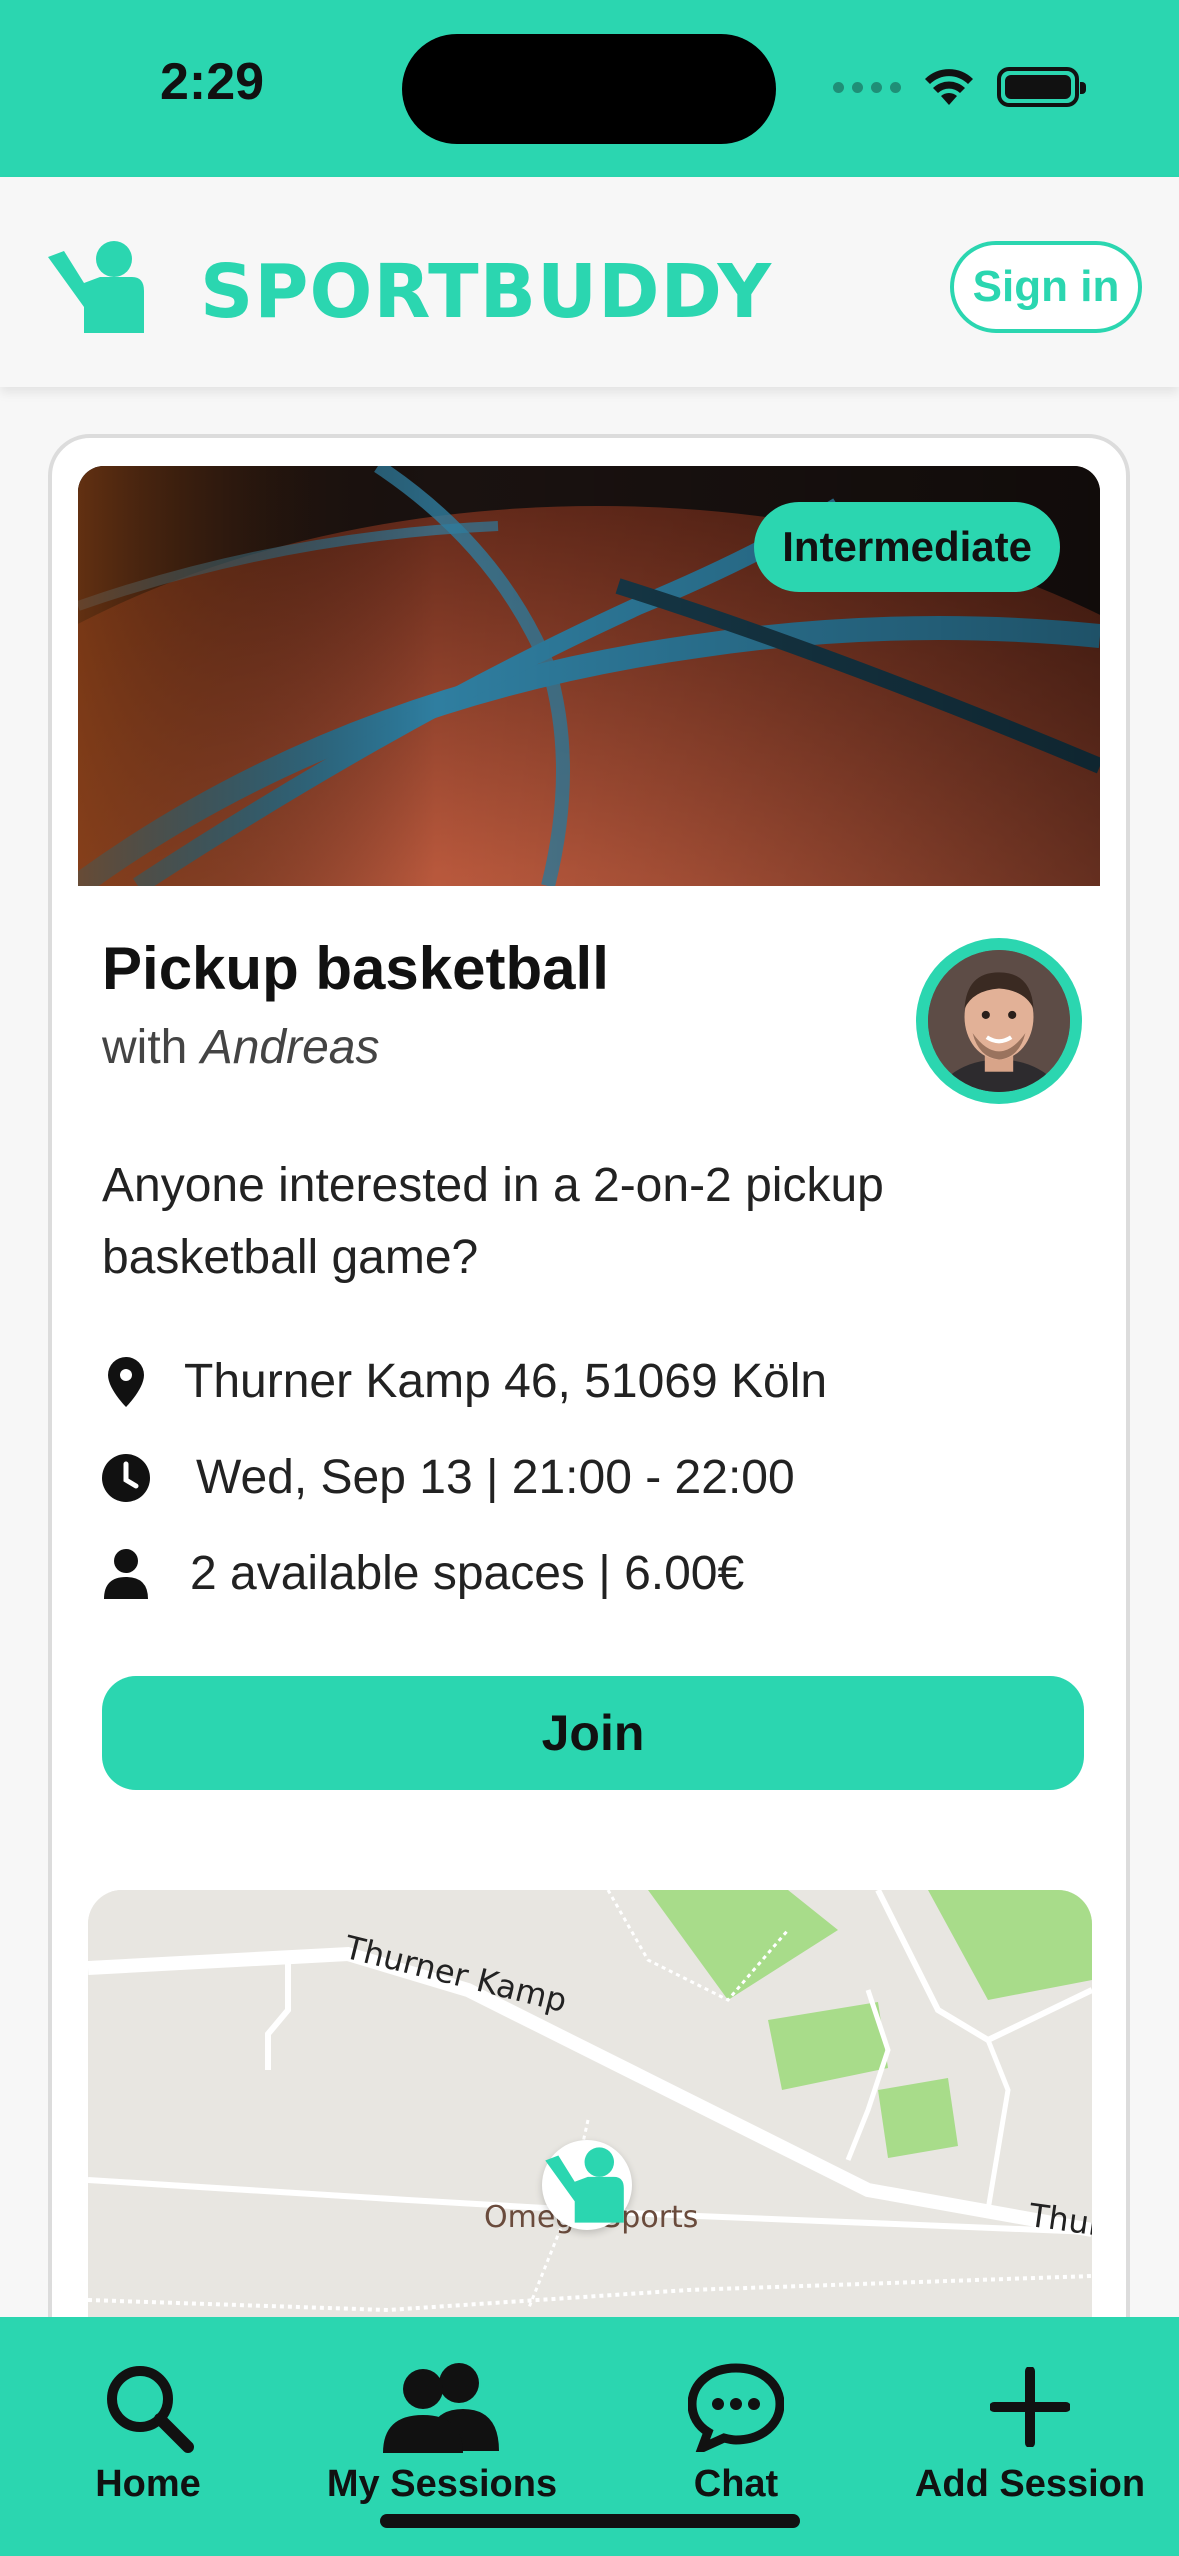 The image size is (1179, 2556). I want to click on wifi-icon, so click(949, 87).